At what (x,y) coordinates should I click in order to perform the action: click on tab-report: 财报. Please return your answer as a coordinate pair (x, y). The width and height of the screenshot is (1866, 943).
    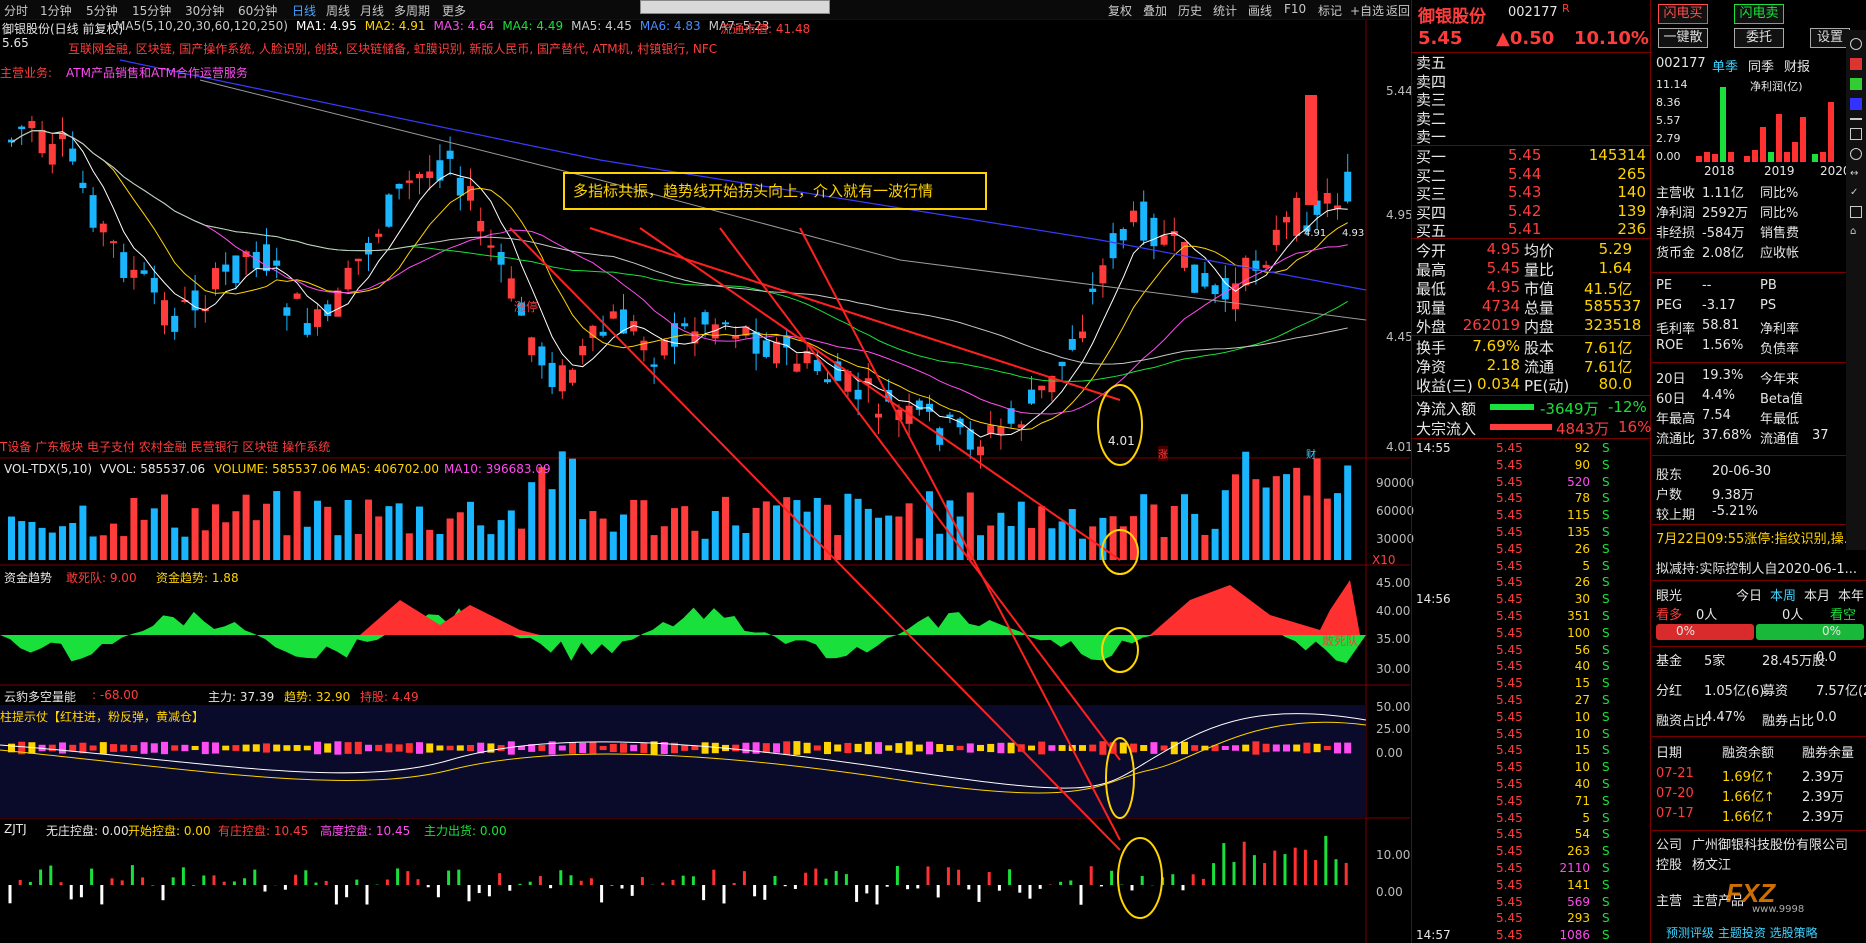
    Looking at the image, I should click on (1797, 65).